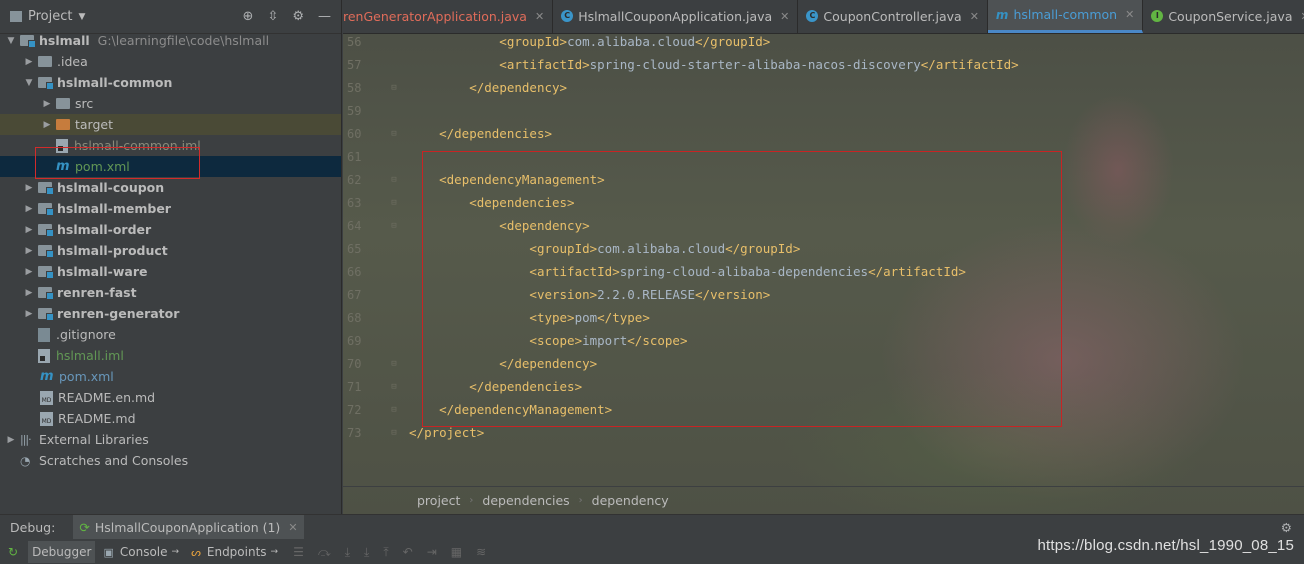 The width and height of the screenshot is (1304, 564). I want to click on code-line: 60 ⊟ </dependencies>, so click(823, 133).